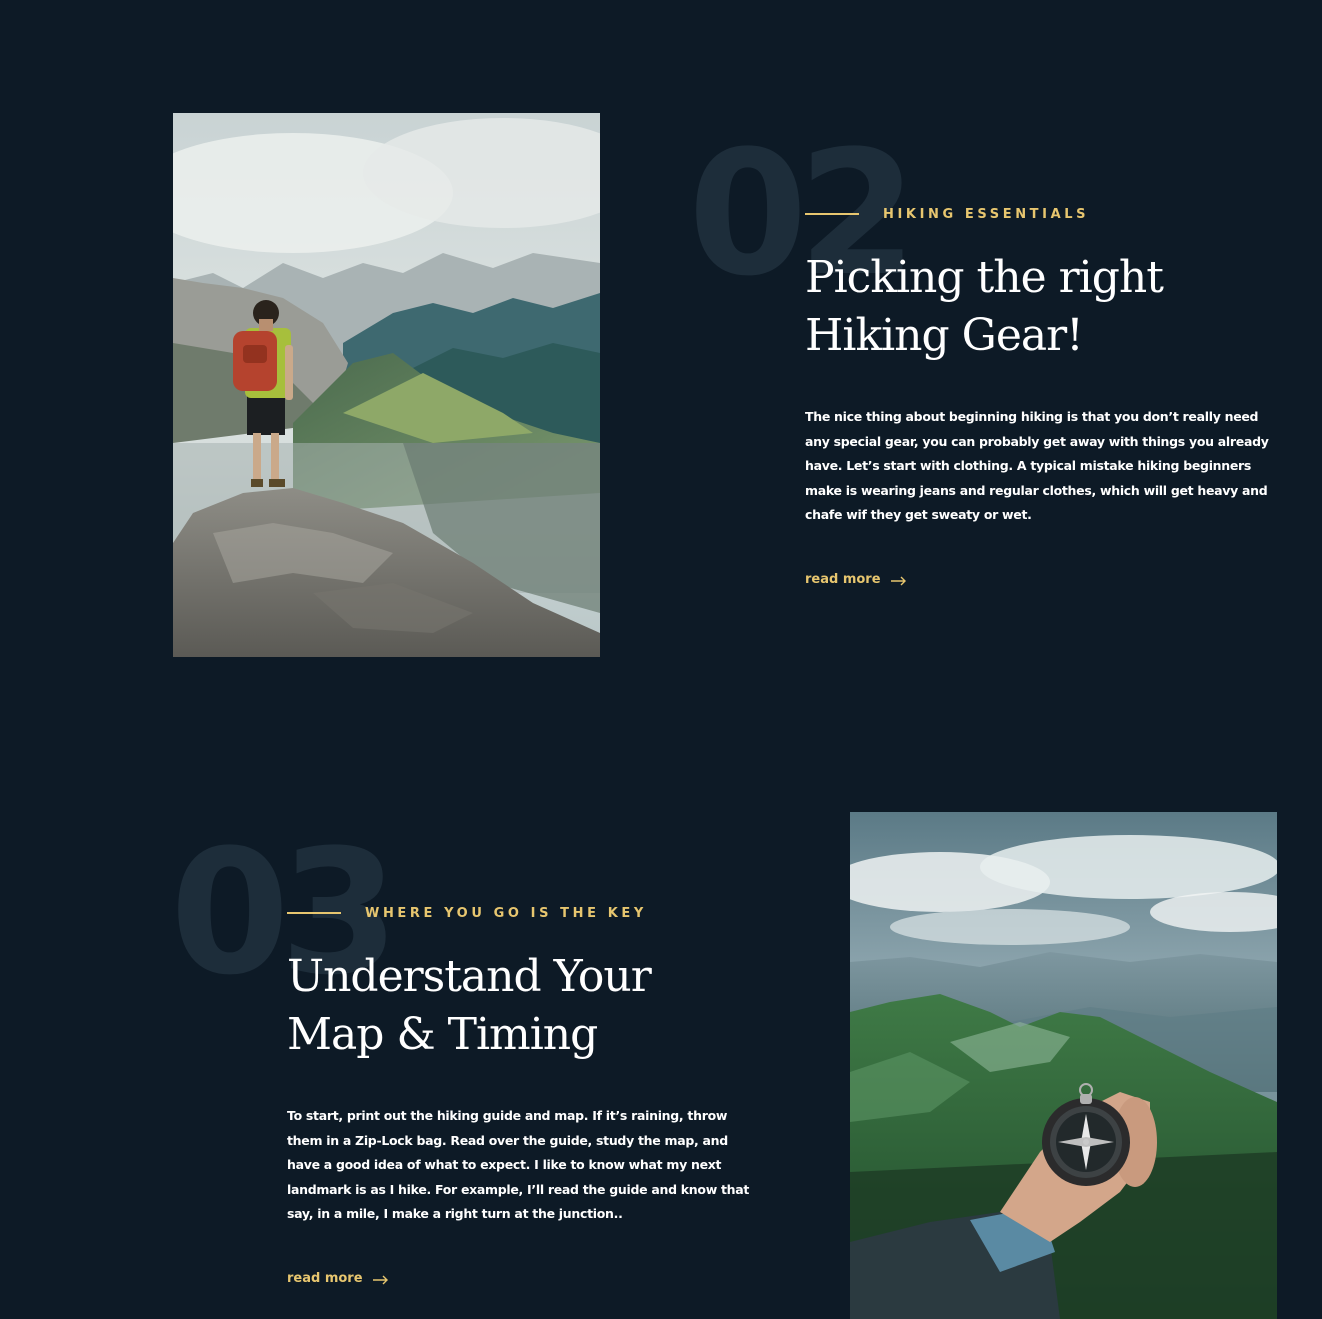 This screenshot has width=1322, height=1319. I want to click on article-title: Picking the right Hiking Gear!, so click(1045, 307).